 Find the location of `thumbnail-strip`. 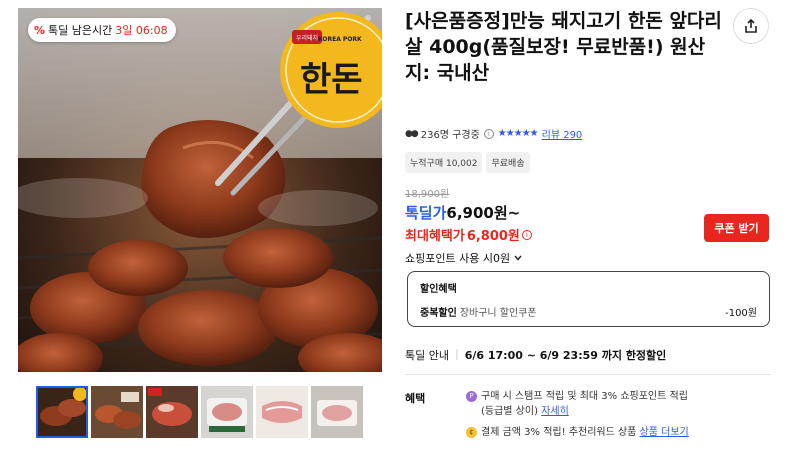

thumbnail-strip is located at coordinates (199, 412).